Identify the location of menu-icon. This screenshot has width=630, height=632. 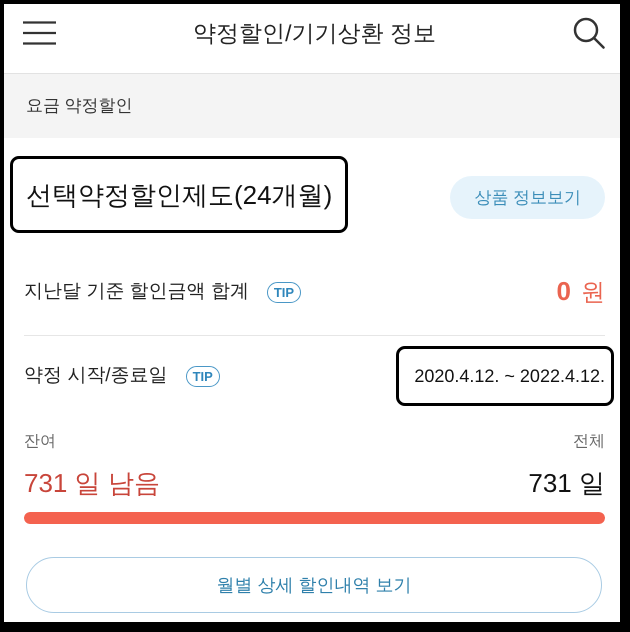
(39, 32).